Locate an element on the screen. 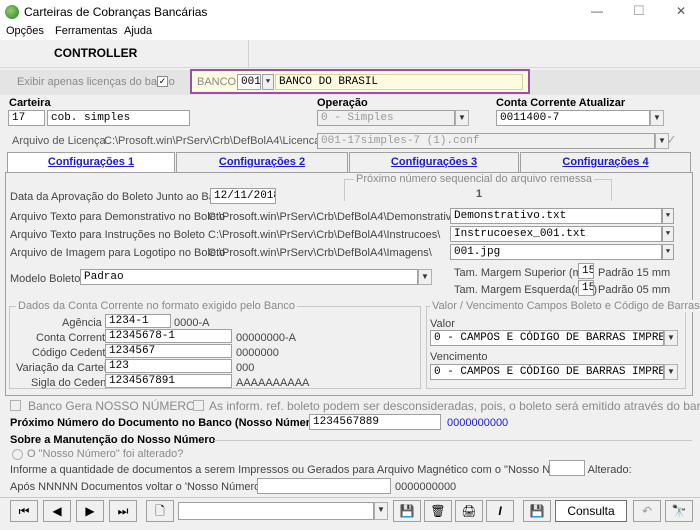  conta-corrente-dropdown-icon: ▼ is located at coordinates (657, 118).